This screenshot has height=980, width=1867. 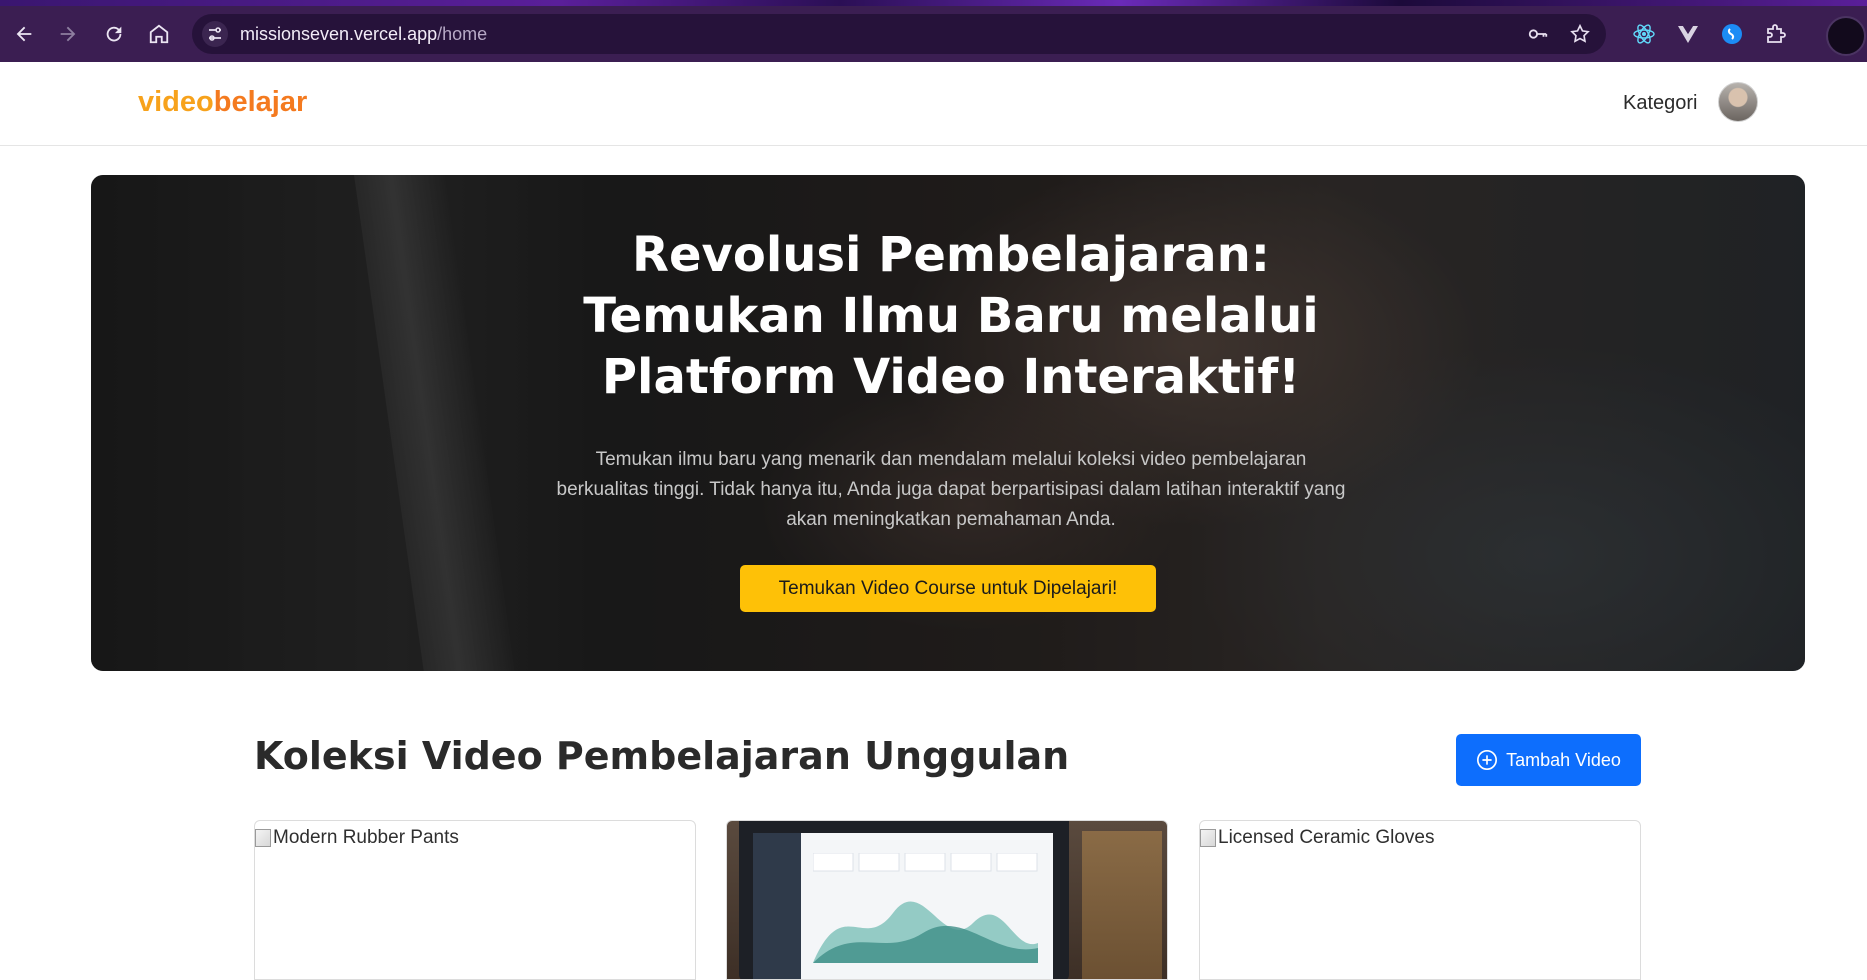 I want to click on nav-kategori: Kategori, so click(x=1660, y=103).